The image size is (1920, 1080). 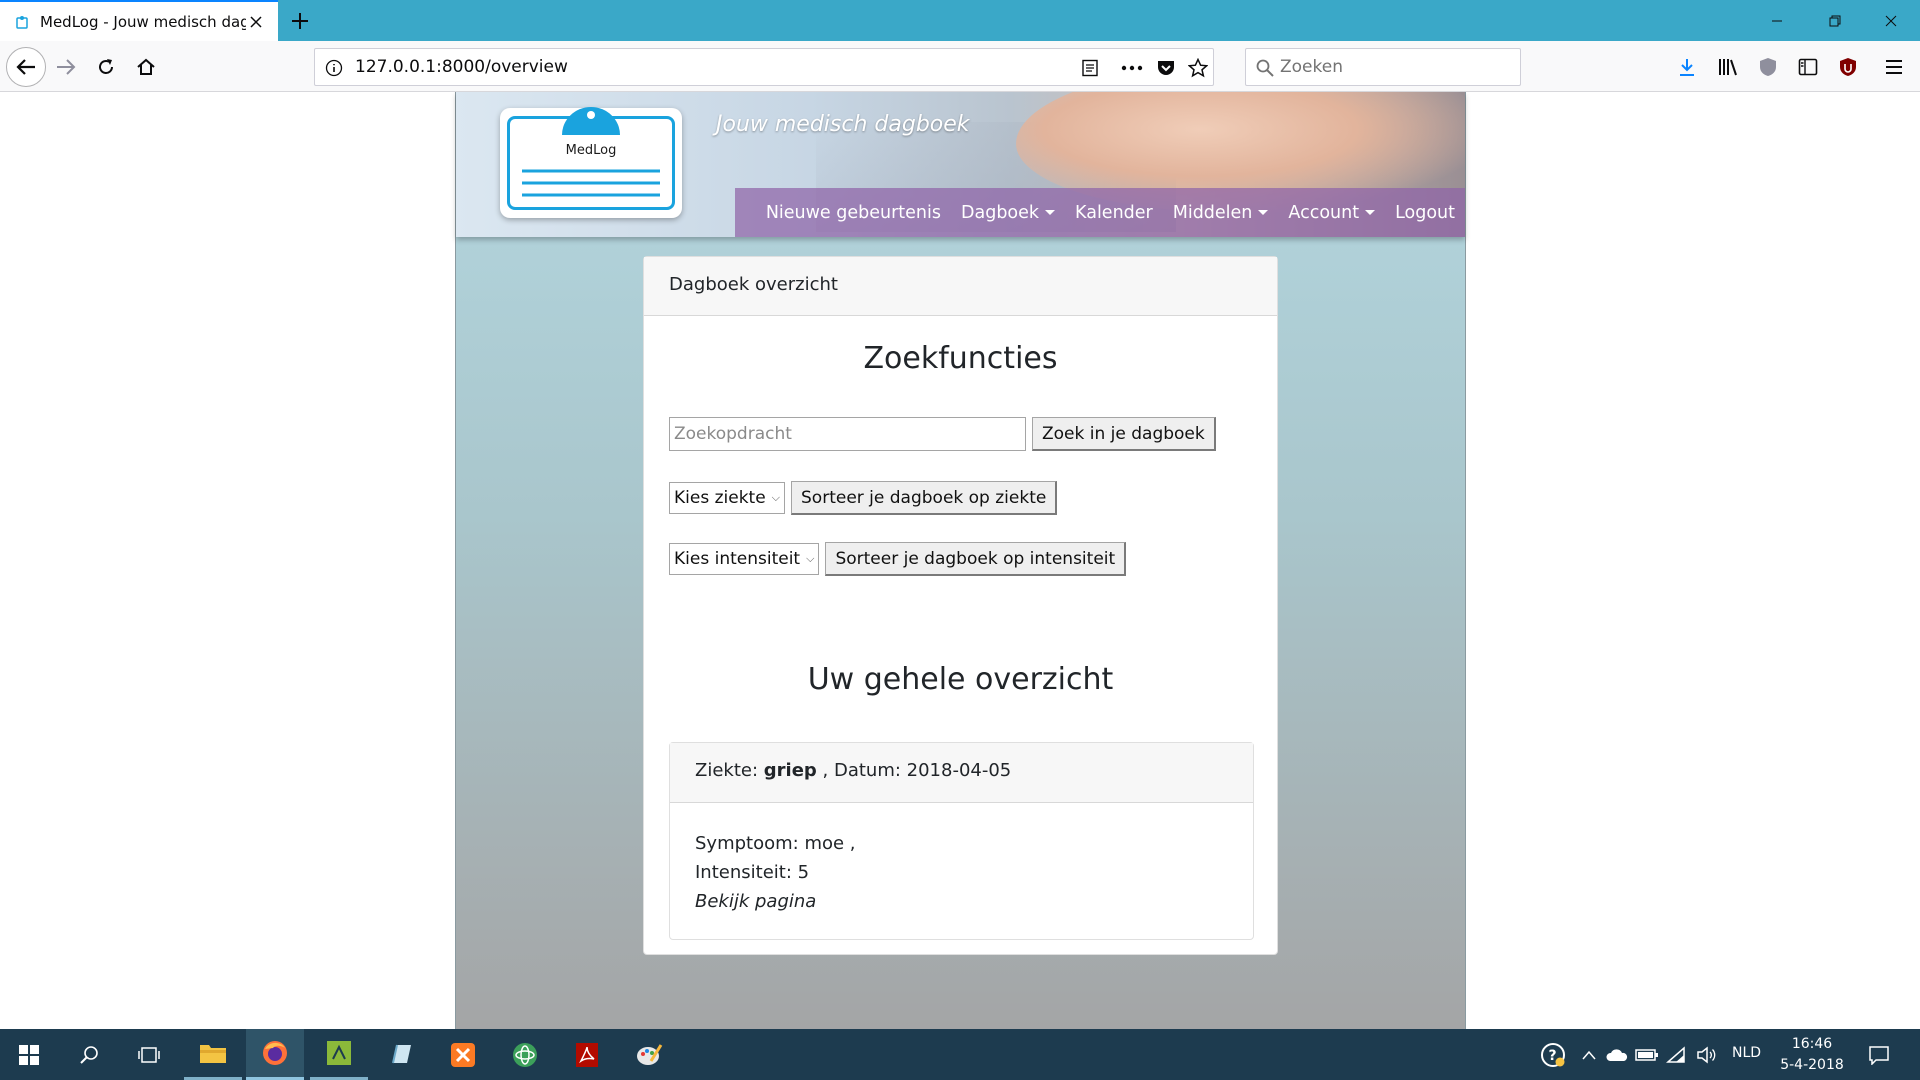 What do you see at coordinates (213, 1054) in the screenshot?
I see `taskbar-file-explorer` at bounding box center [213, 1054].